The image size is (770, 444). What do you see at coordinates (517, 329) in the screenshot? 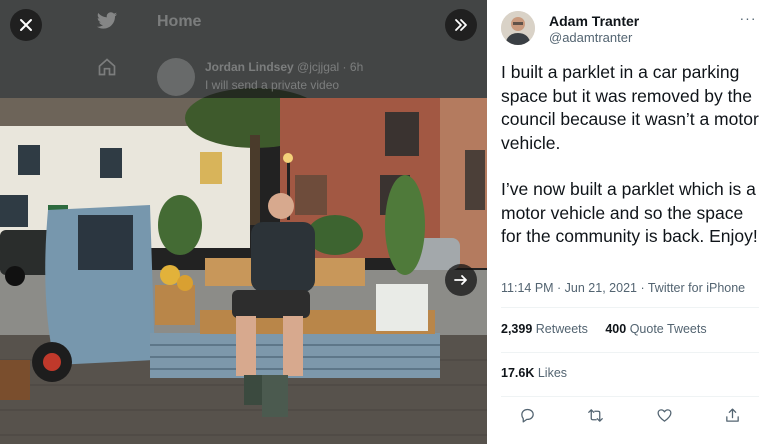
I see `retweets-count: 2,399` at bounding box center [517, 329].